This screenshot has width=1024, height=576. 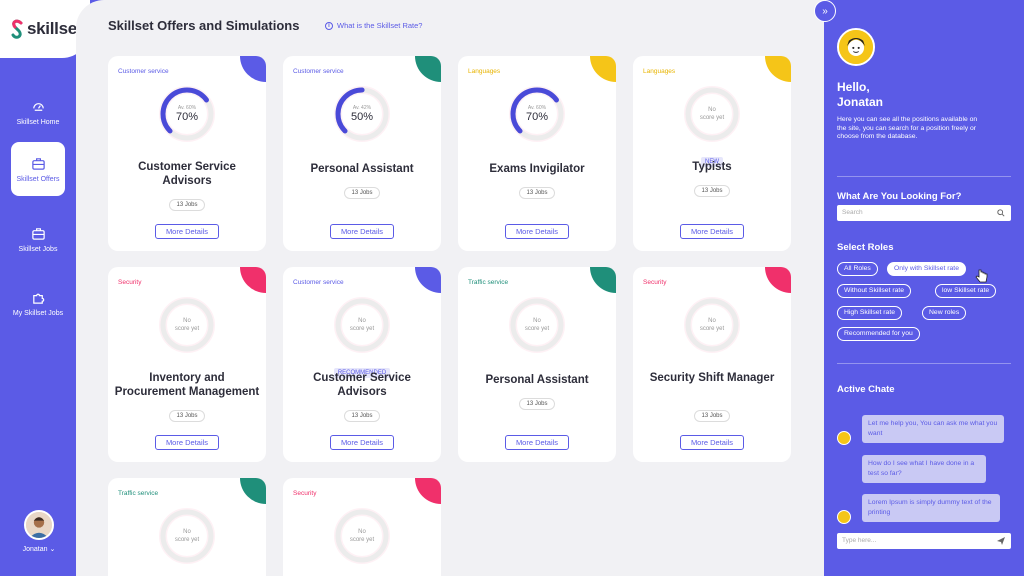 What do you see at coordinates (362, 117) in the screenshot?
I see `score-percent: 50%` at bounding box center [362, 117].